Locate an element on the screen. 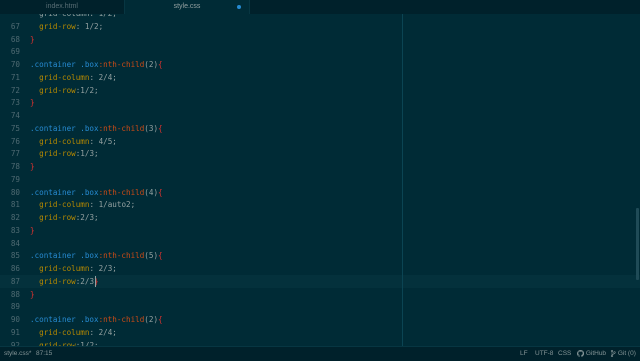 The height and width of the screenshot is (361, 640). line-number: 70 is located at coordinates (15, 64).